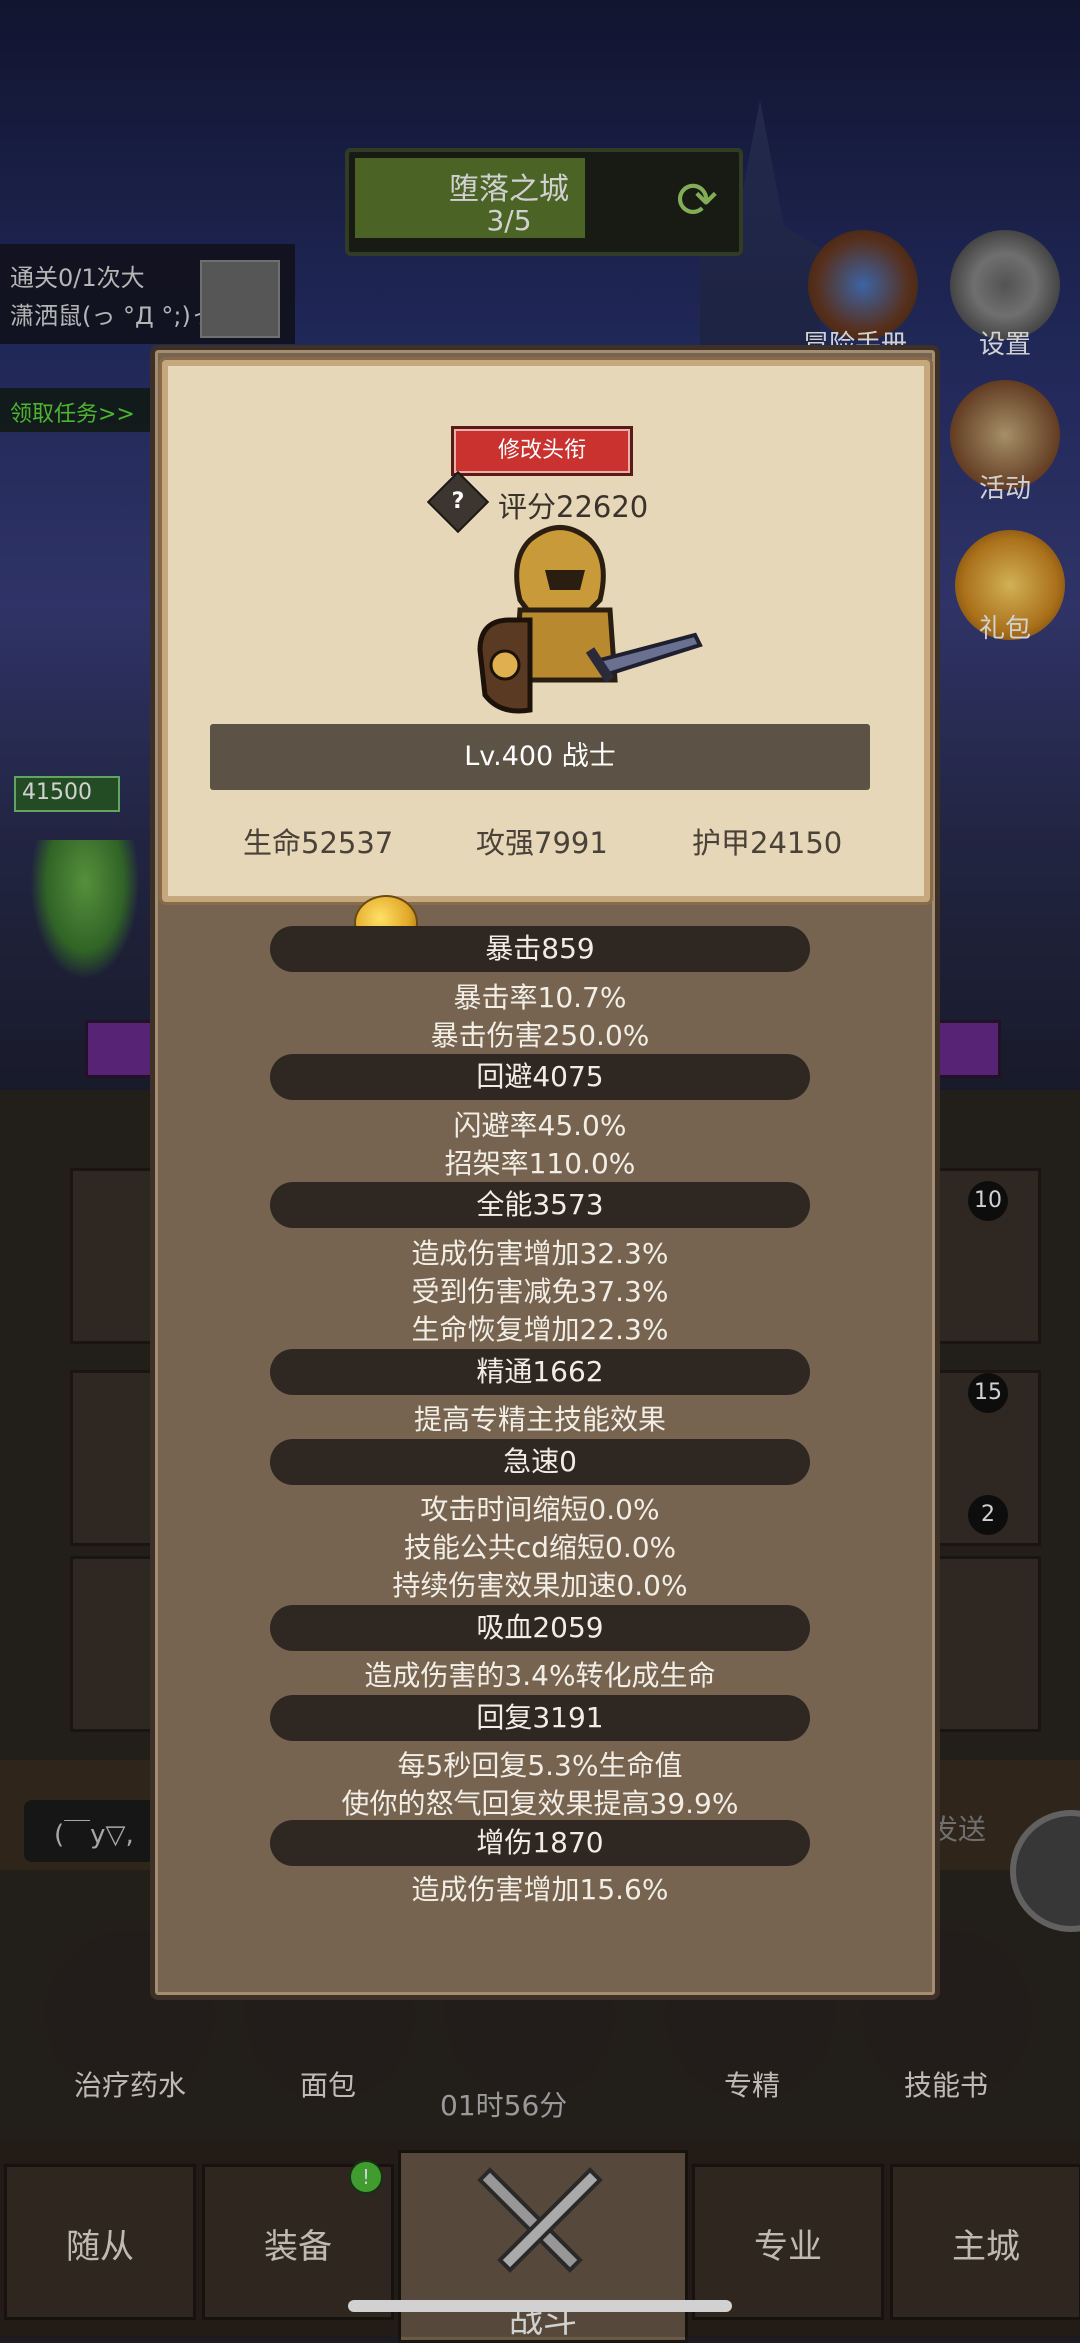  Describe the element at coordinates (540, 1125) in the screenshot. I see `detail-line: 闪避率45.0%` at that location.